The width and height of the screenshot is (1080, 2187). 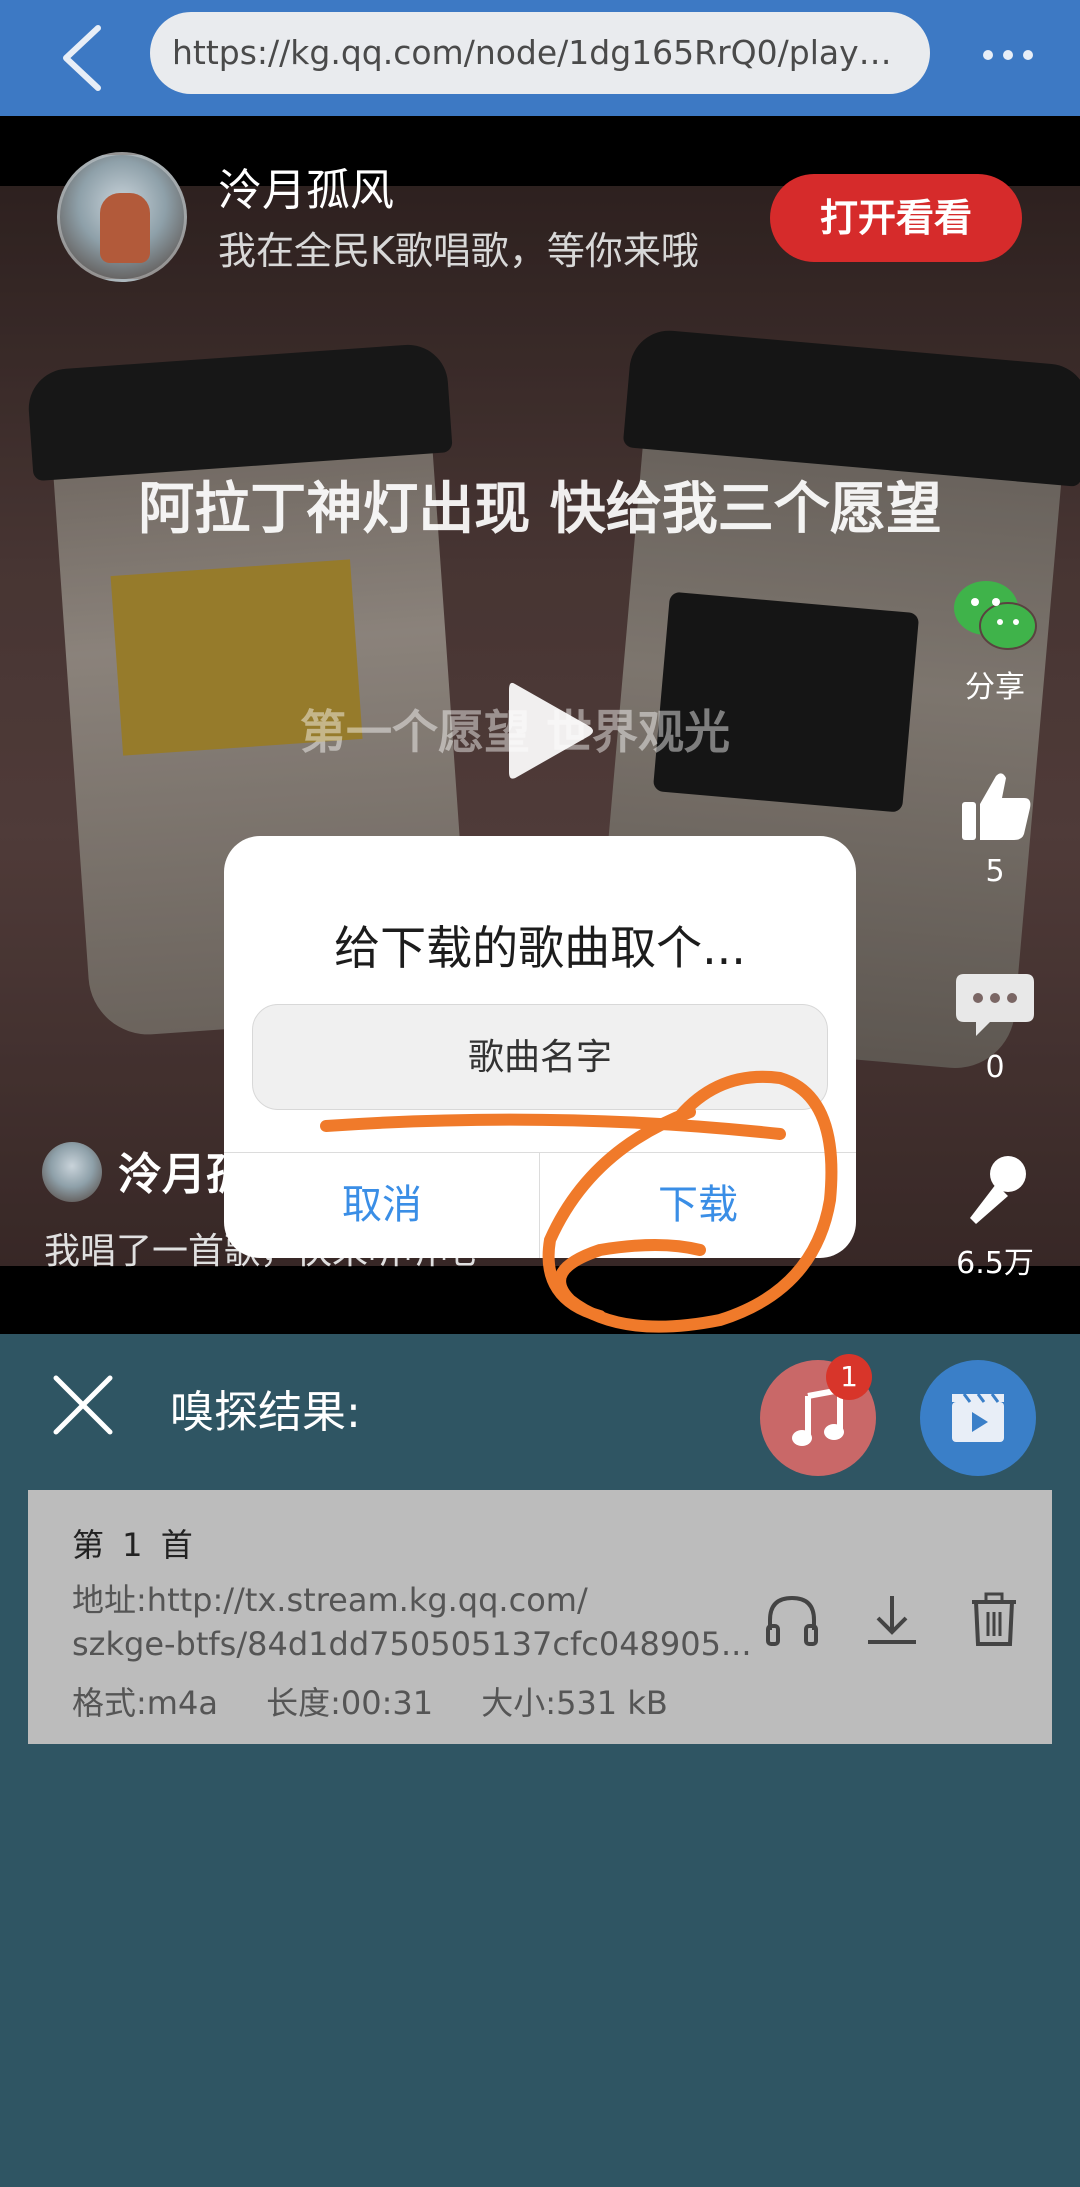 I want to click on download-icon, so click(x=892, y=1620).